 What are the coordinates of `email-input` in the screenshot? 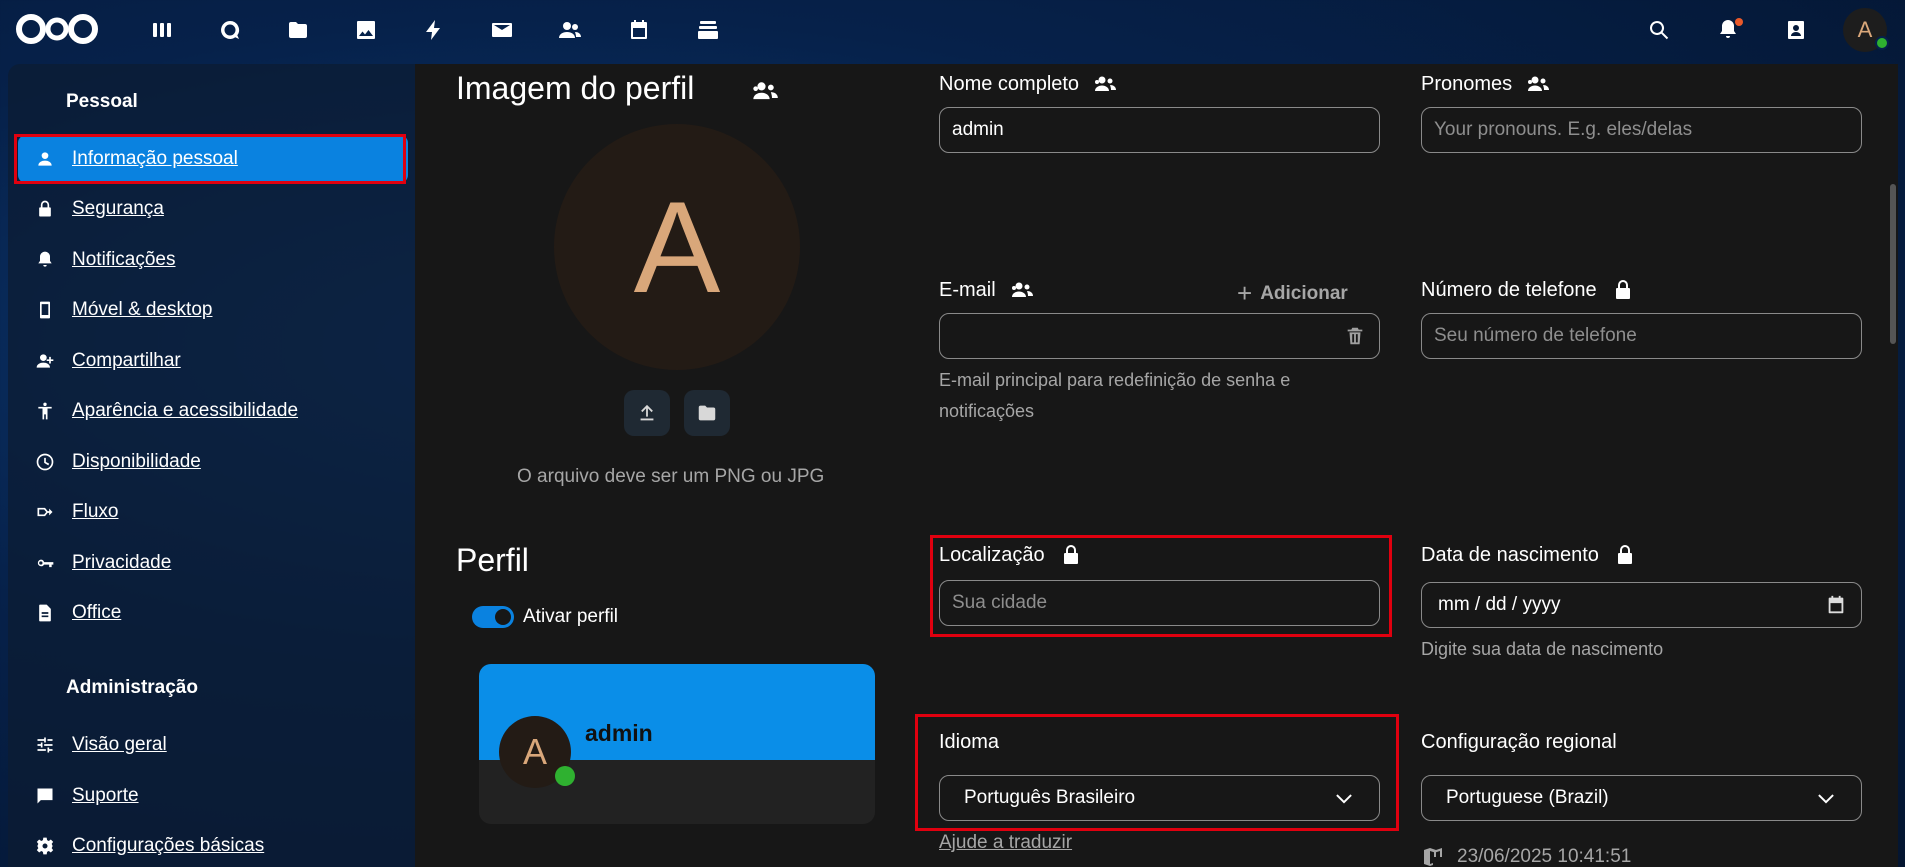 It's located at (1159, 336).